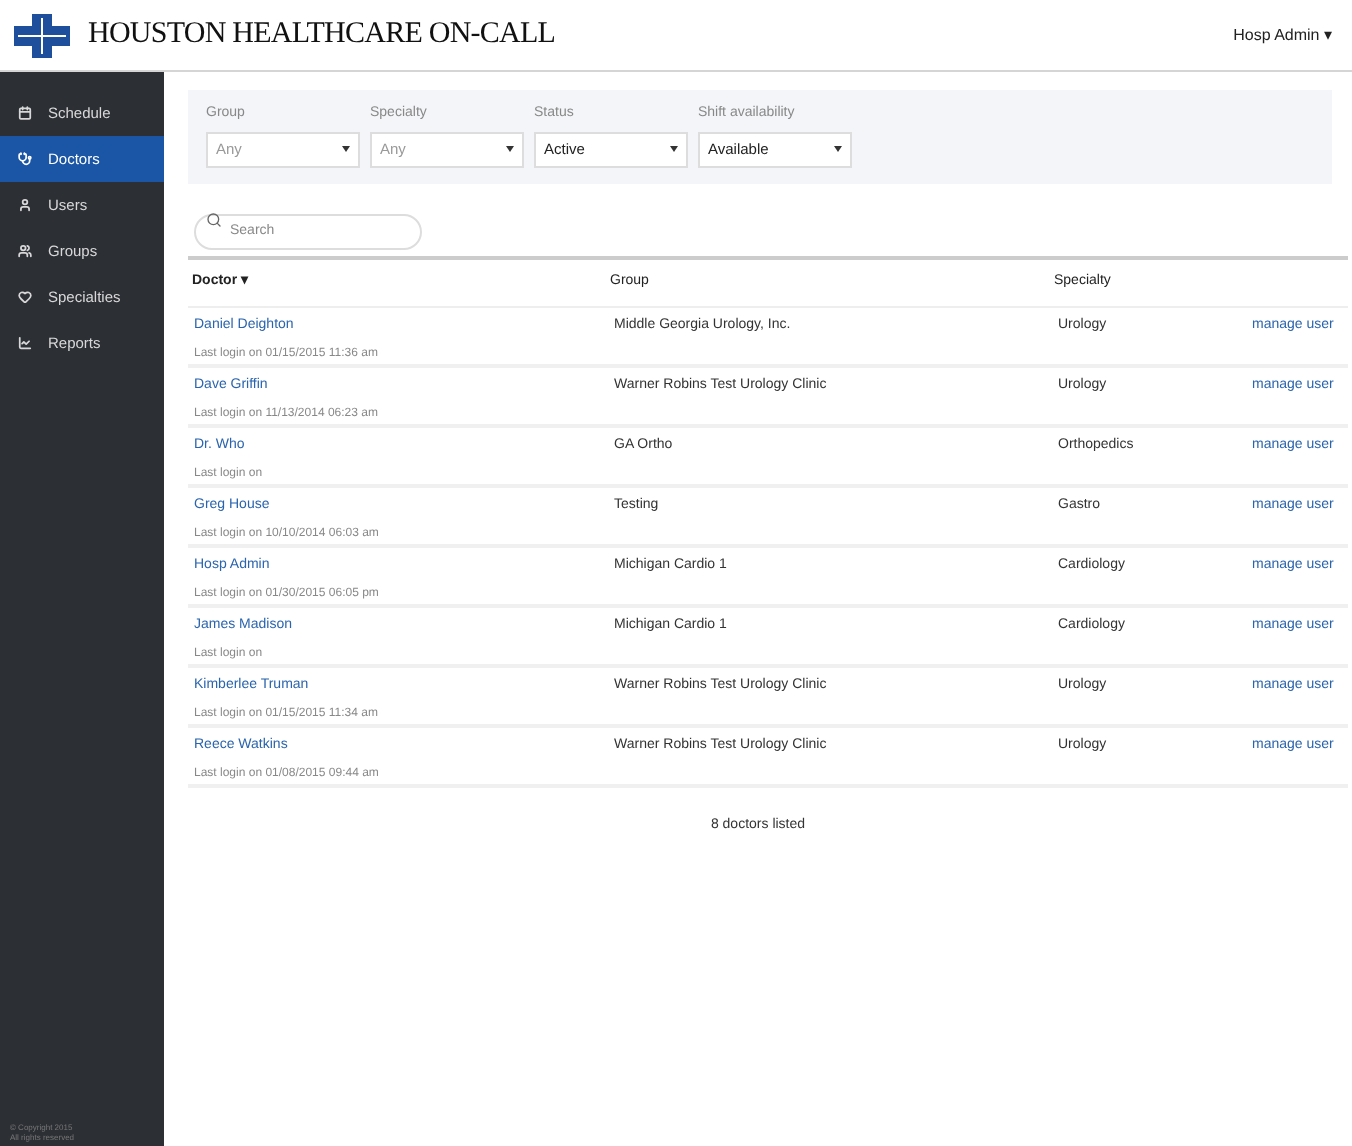 This screenshot has height=1146, width=1352. Describe the element at coordinates (214, 220) in the screenshot. I see `search-icon` at that location.